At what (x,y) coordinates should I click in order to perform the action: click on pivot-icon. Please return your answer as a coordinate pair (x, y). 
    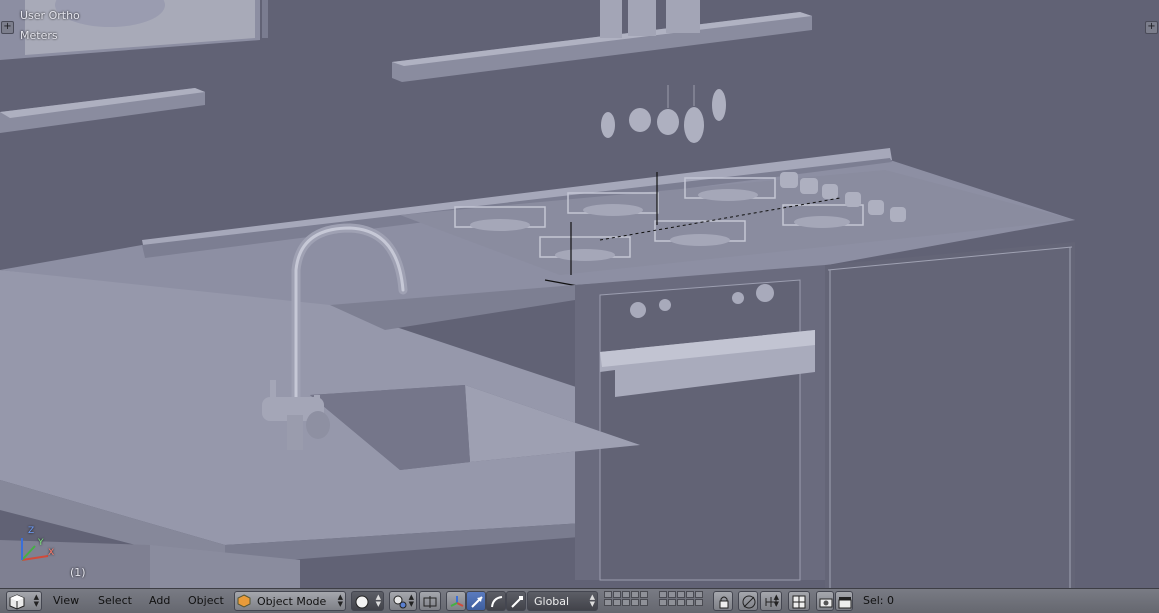
    Looking at the image, I should click on (400, 602).